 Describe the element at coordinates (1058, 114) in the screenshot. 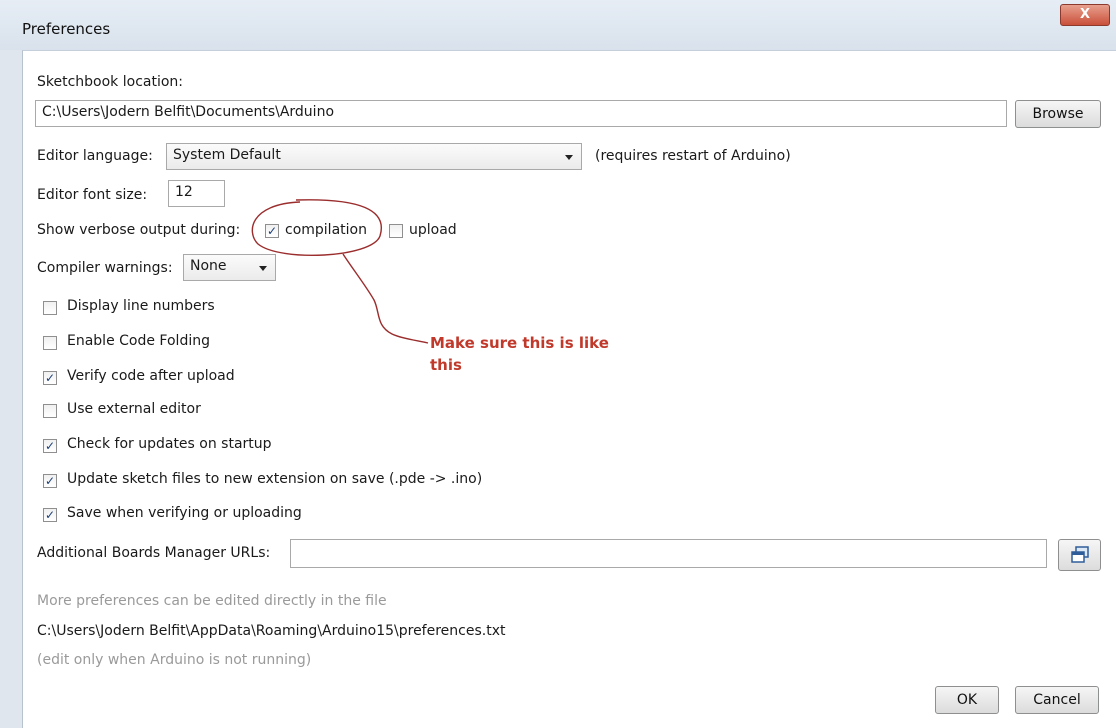

I see `browse-button: Browse` at that location.